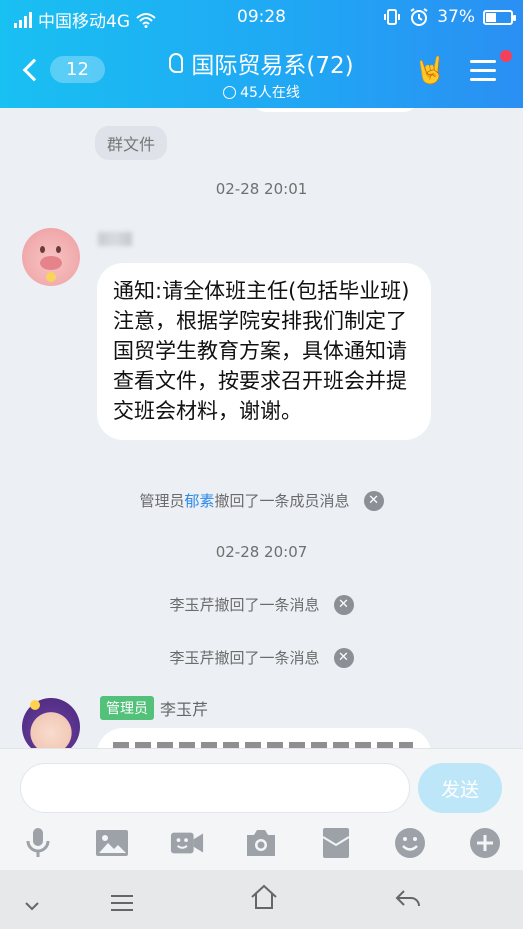  I want to click on vibrate-icon, so click(392, 17).